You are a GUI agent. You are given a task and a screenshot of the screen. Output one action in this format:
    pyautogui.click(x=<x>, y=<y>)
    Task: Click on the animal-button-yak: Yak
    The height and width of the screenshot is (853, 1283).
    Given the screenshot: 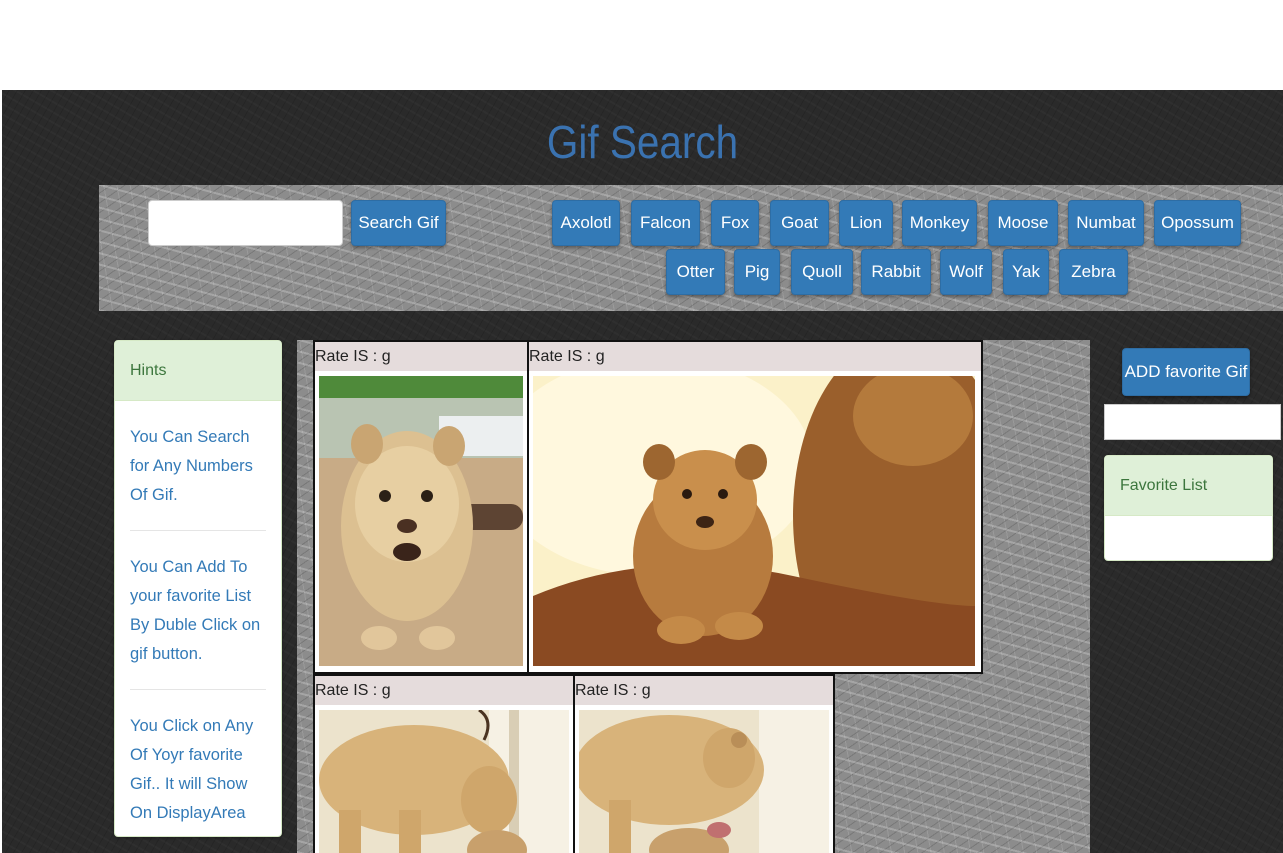 What is the action you would take?
    pyautogui.click(x=1026, y=272)
    